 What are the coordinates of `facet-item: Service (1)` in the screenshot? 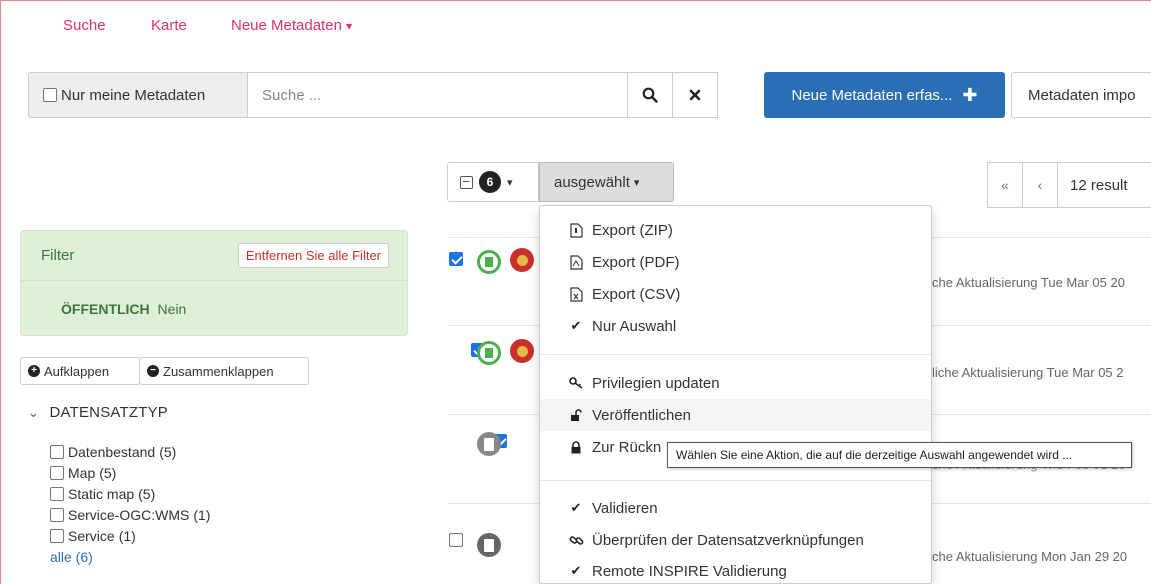 It's located at (130, 535).